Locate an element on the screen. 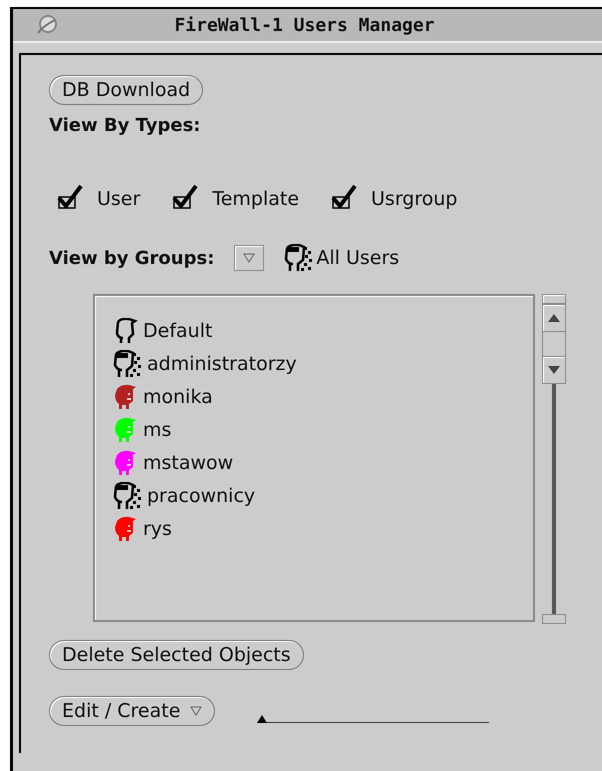 Image resolution: width=602 pixels, height=771 pixels. list-item-name: rys is located at coordinates (157, 529).